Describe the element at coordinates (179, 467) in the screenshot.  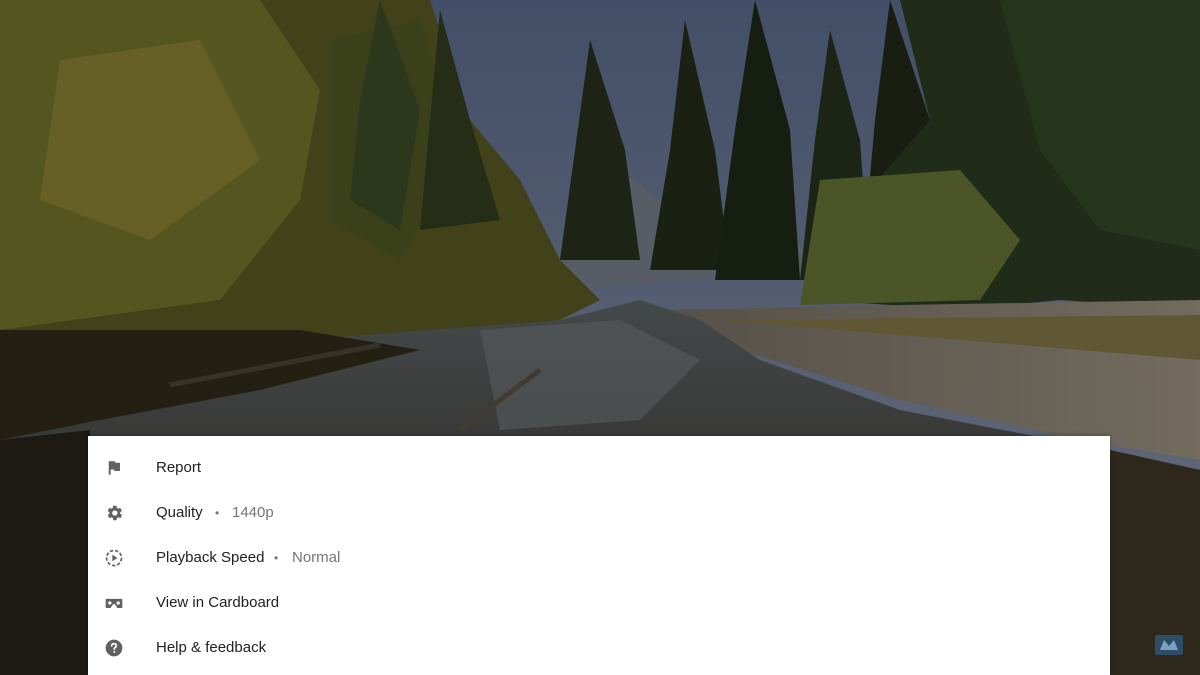
I see `menu-item-label: Report` at that location.